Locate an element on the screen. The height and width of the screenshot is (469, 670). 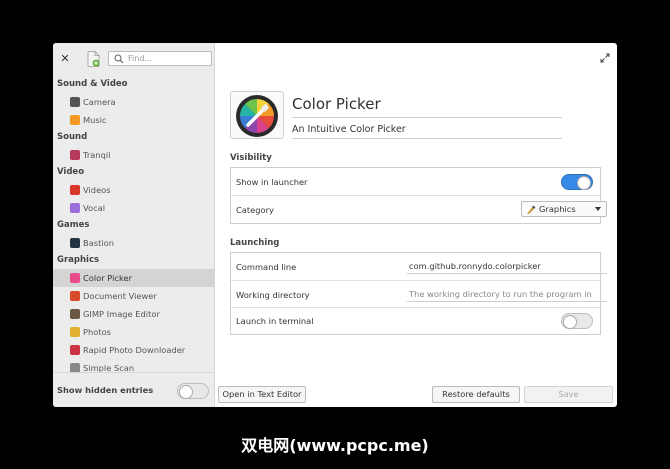
watermark-text: 双电网(www.pcpc.me) is located at coordinates (335, 445).